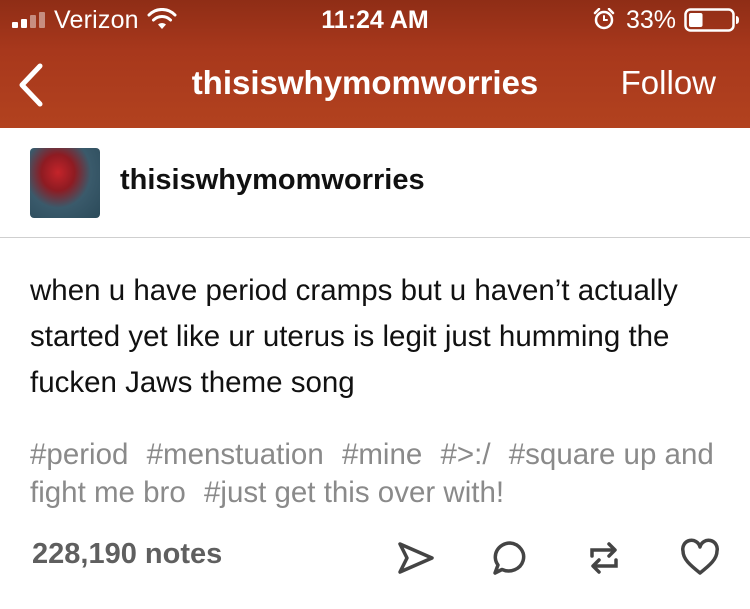 The height and width of the screenshot is (609, 750). What do you see at coordinates (604, 558) in the screenshot?
I see `reblog-icon` at bounding box center [604, 558].